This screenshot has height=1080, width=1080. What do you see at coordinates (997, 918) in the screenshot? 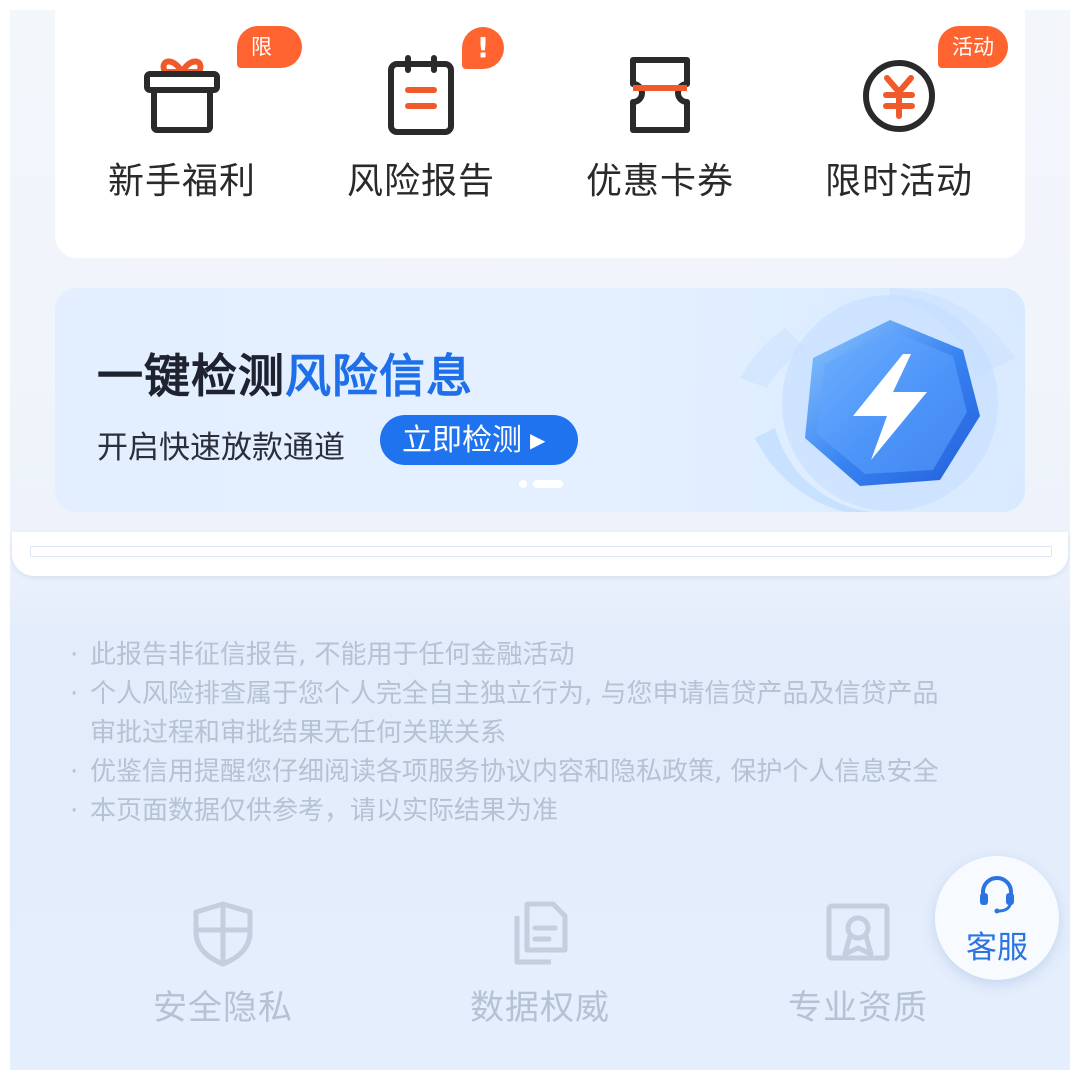
I see `customer-service-button: 客服` at bounding box center [997, 918].